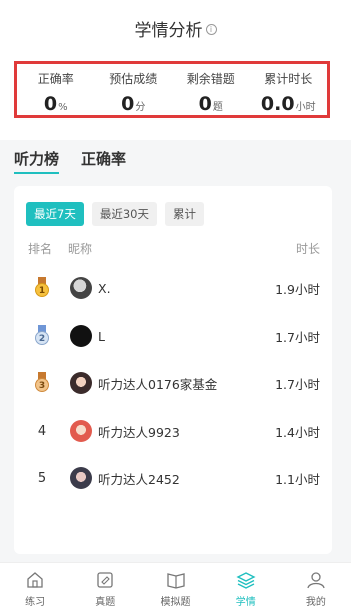  What do you see at coordinates (174, 288) in the screenshot?
I see `table-row: 1 X. 1.9小时` at bounding box center [174, 288].